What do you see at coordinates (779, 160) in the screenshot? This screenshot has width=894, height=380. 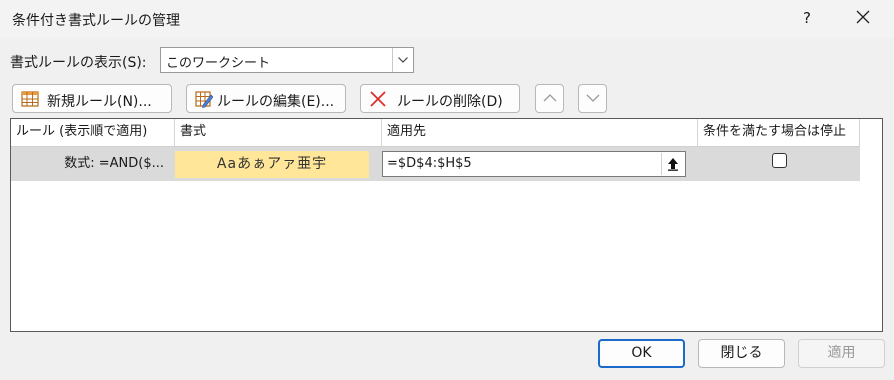 I see `stop-if-true-checkbox` at bounding box center [779, 160].